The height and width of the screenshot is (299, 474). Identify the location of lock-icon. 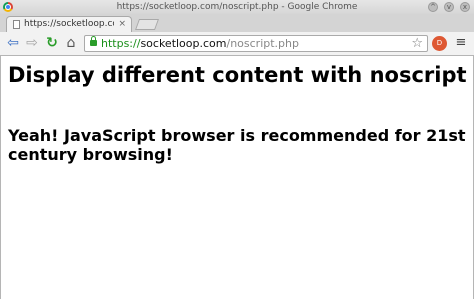
(93, 41).